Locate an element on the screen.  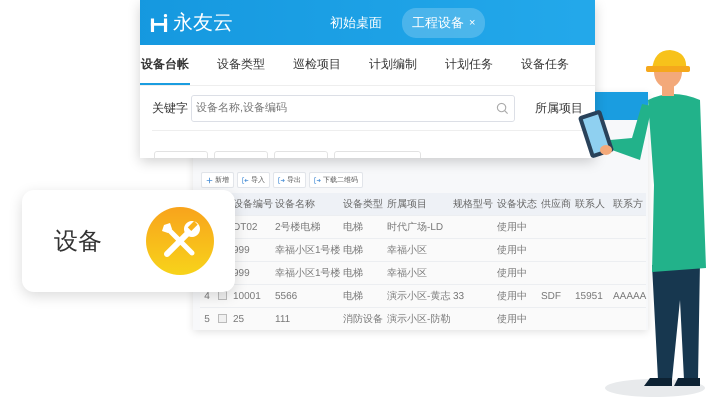
tools-icon is located at coordinates (180, 241).